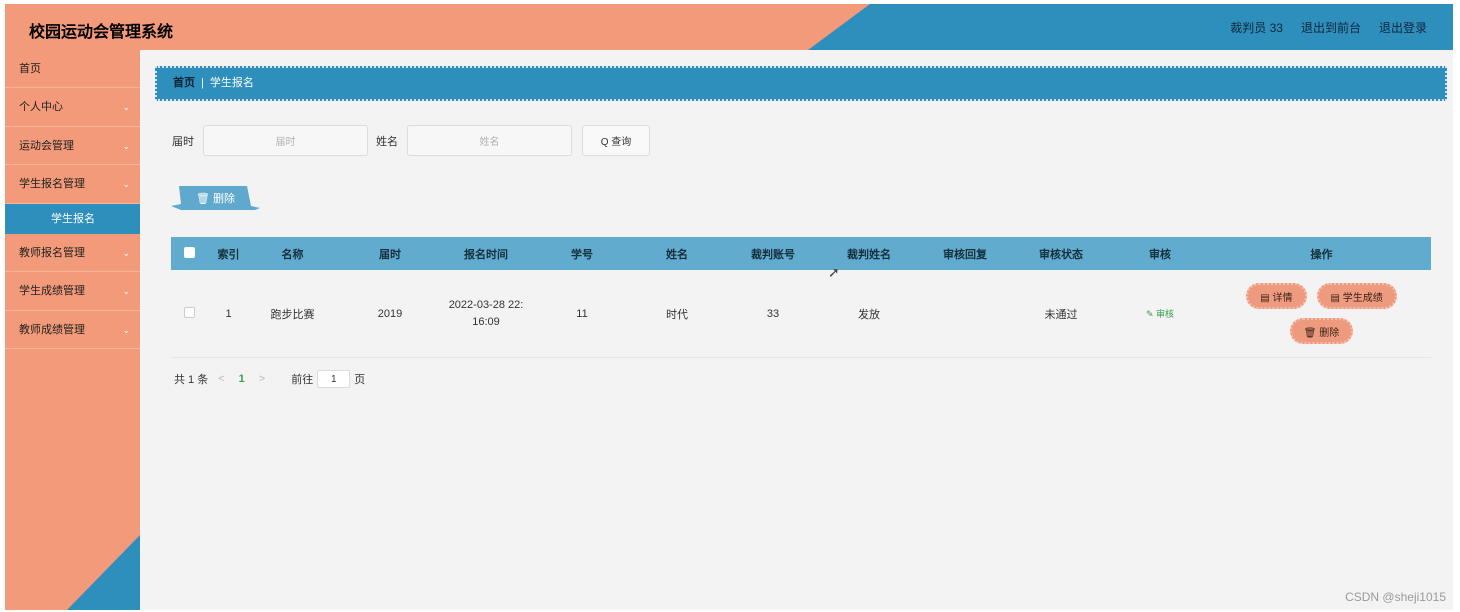 The width and height of the screenshot is (1460, 612). I want to click on session-label: 届时, so click(183, 141).